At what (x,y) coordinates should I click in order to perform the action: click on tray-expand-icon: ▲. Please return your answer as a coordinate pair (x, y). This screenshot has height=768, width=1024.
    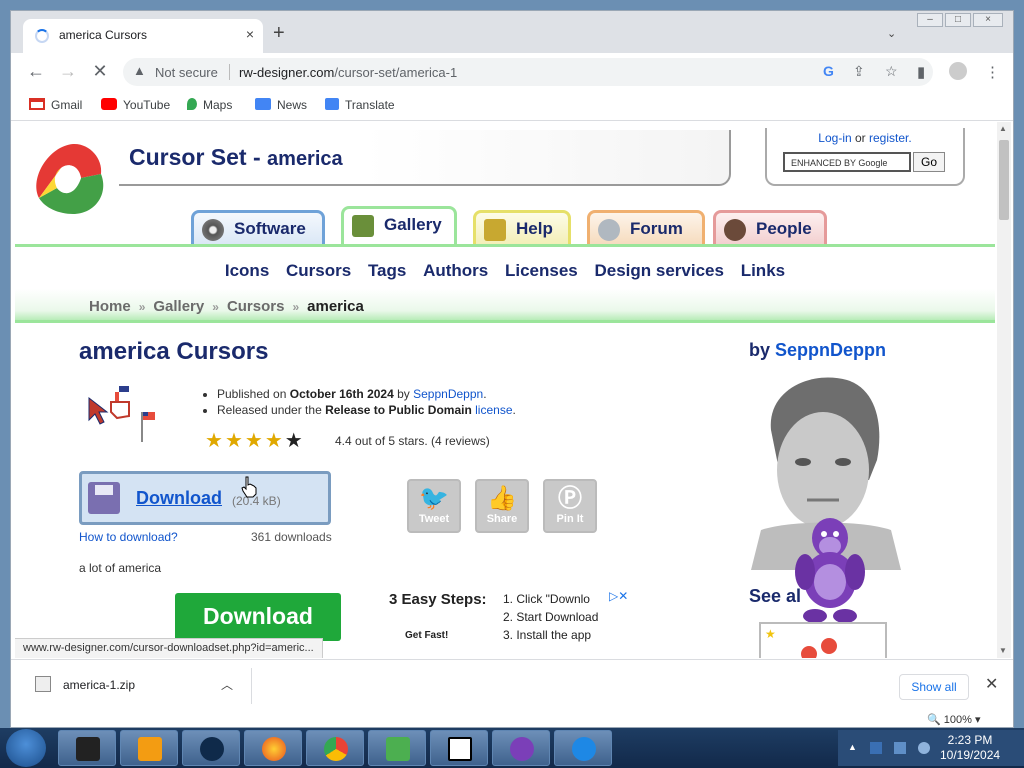
    Looking at the image, I should click on (854, 748).